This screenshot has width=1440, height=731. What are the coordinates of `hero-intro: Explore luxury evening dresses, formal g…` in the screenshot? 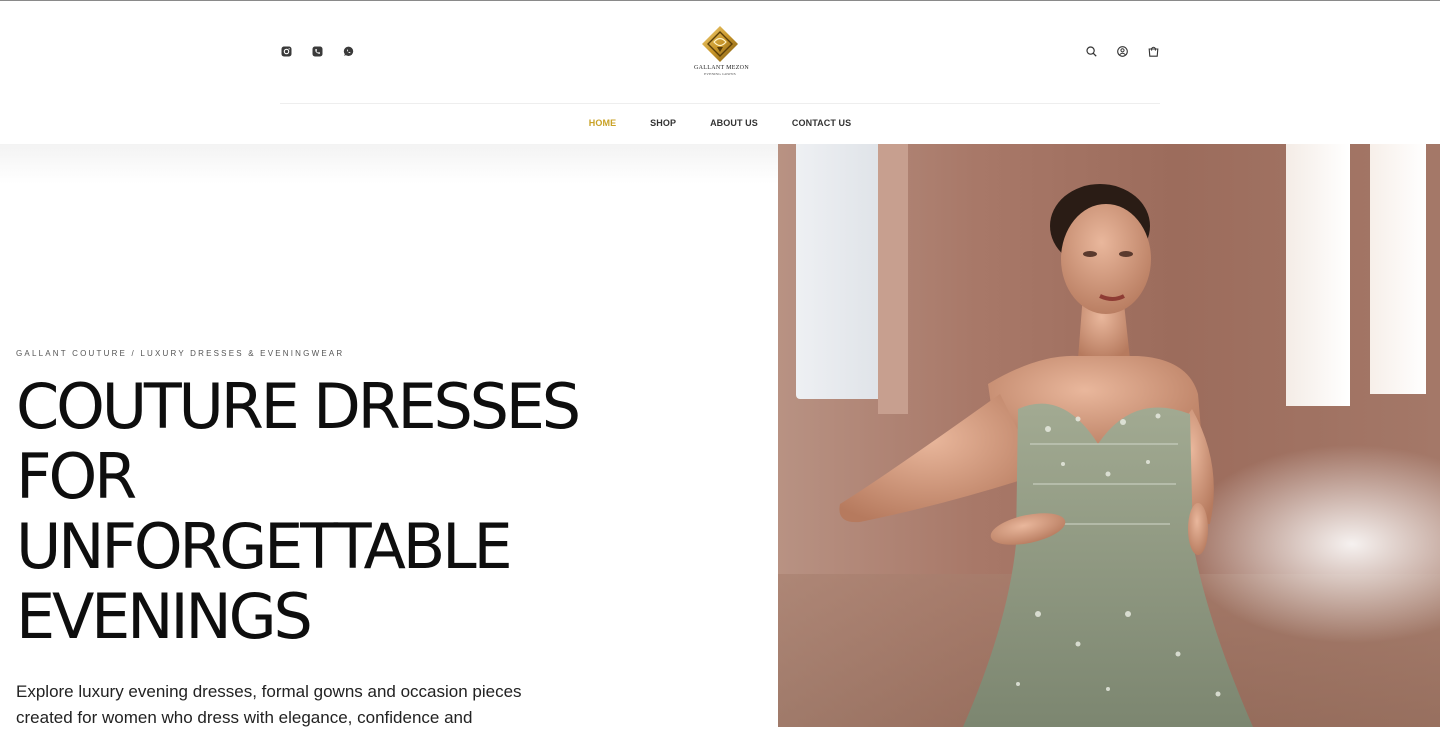 It's located at (269, 704).